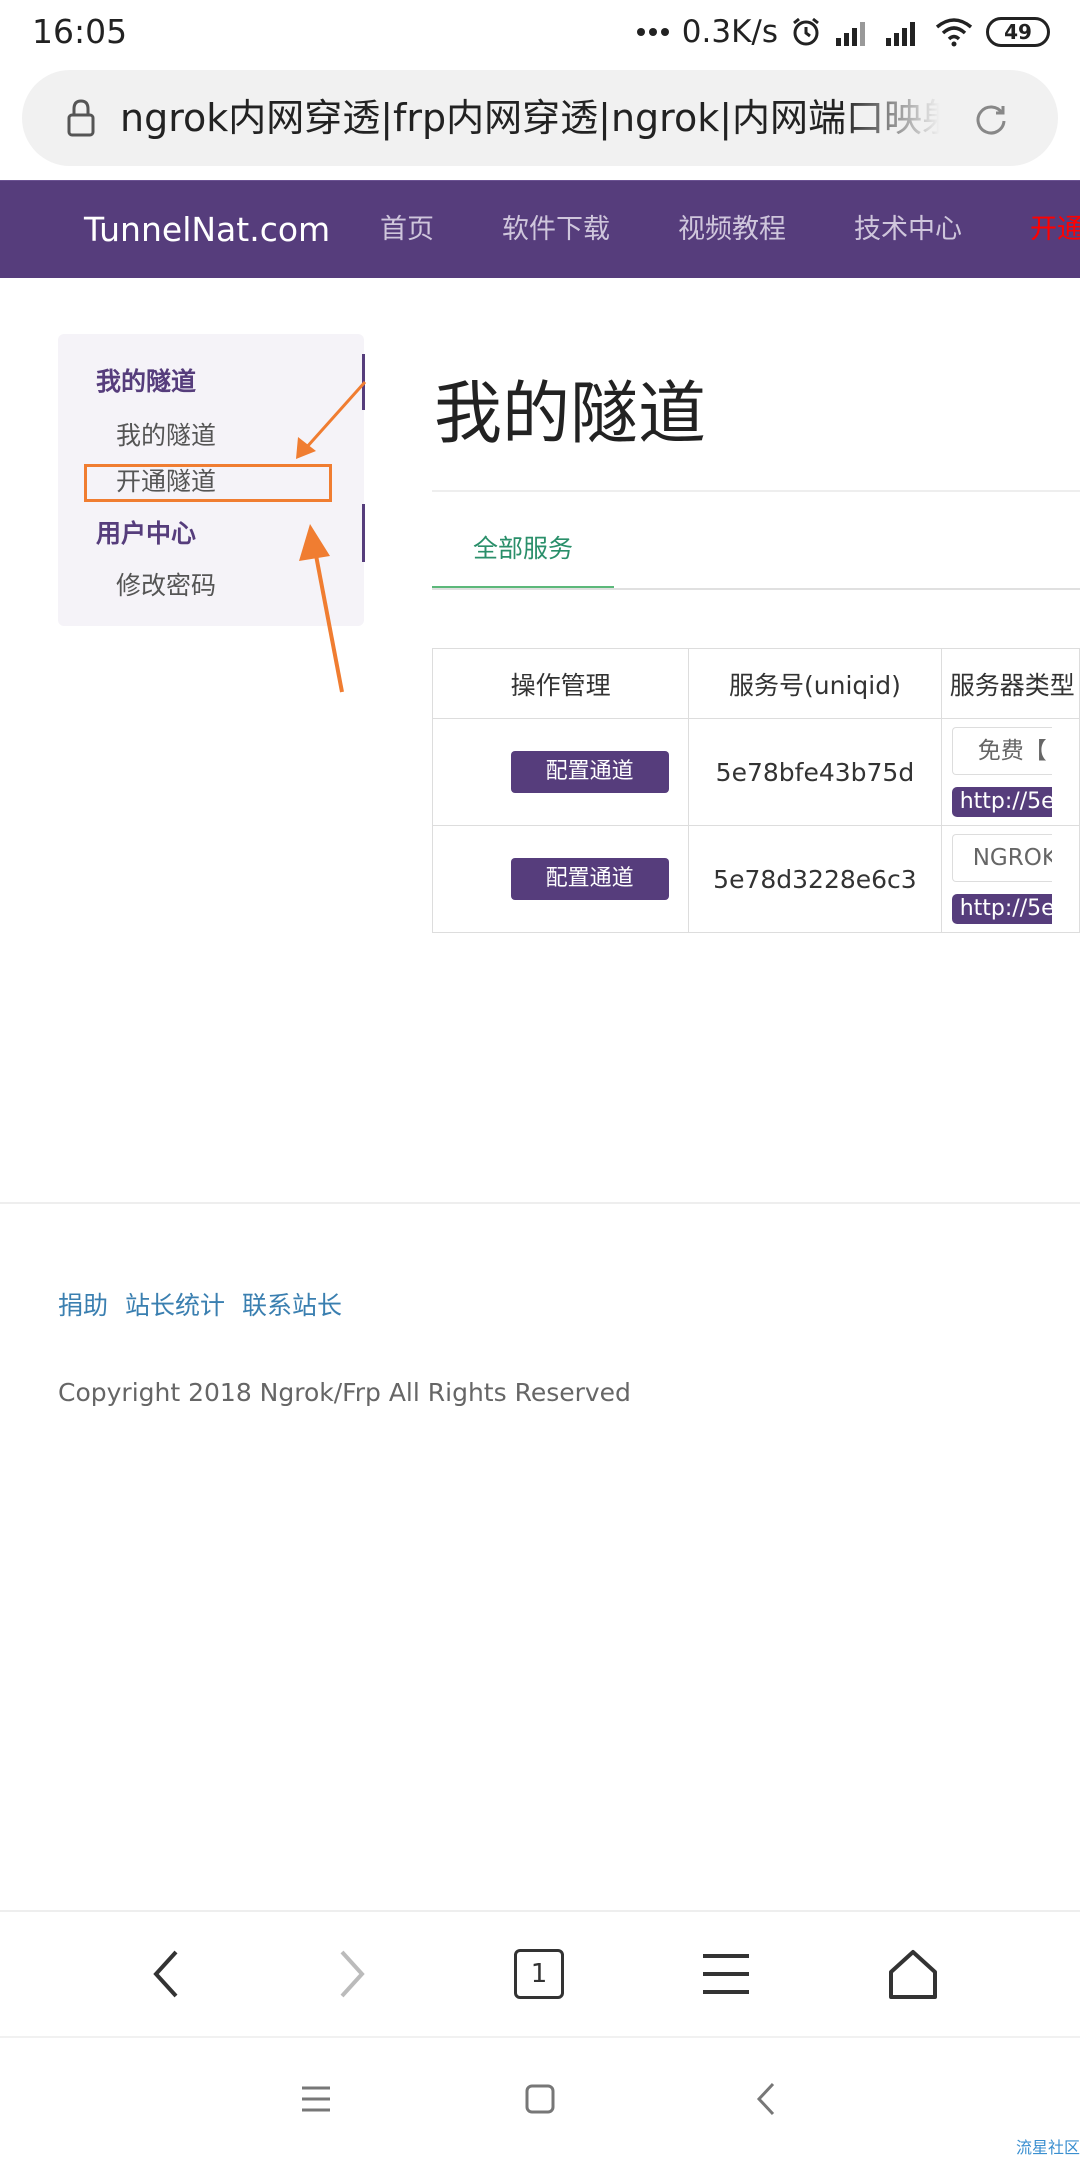 Image resolution: width=1080 pixels, height=2160 pixels. I want to click on status-time: 16:05, so click(80, 31).